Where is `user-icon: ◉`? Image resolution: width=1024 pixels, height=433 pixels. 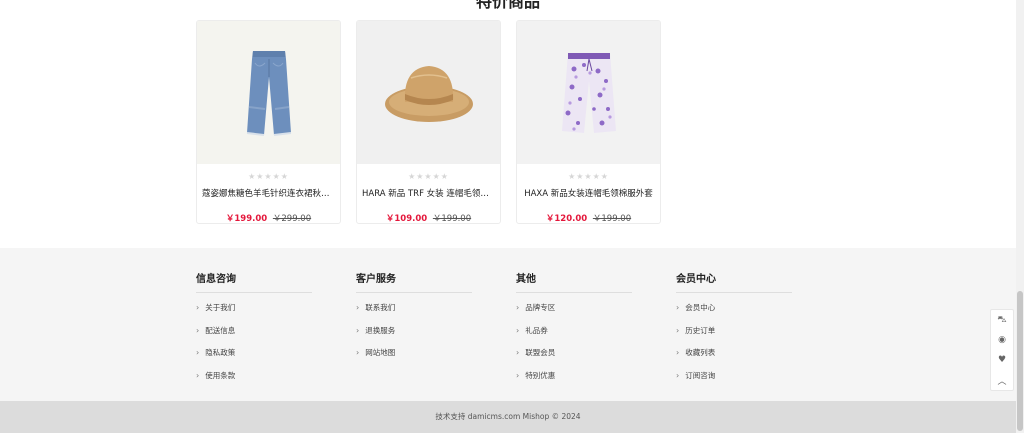 user-icon: ◉ is located at coordinates (1002, 340).